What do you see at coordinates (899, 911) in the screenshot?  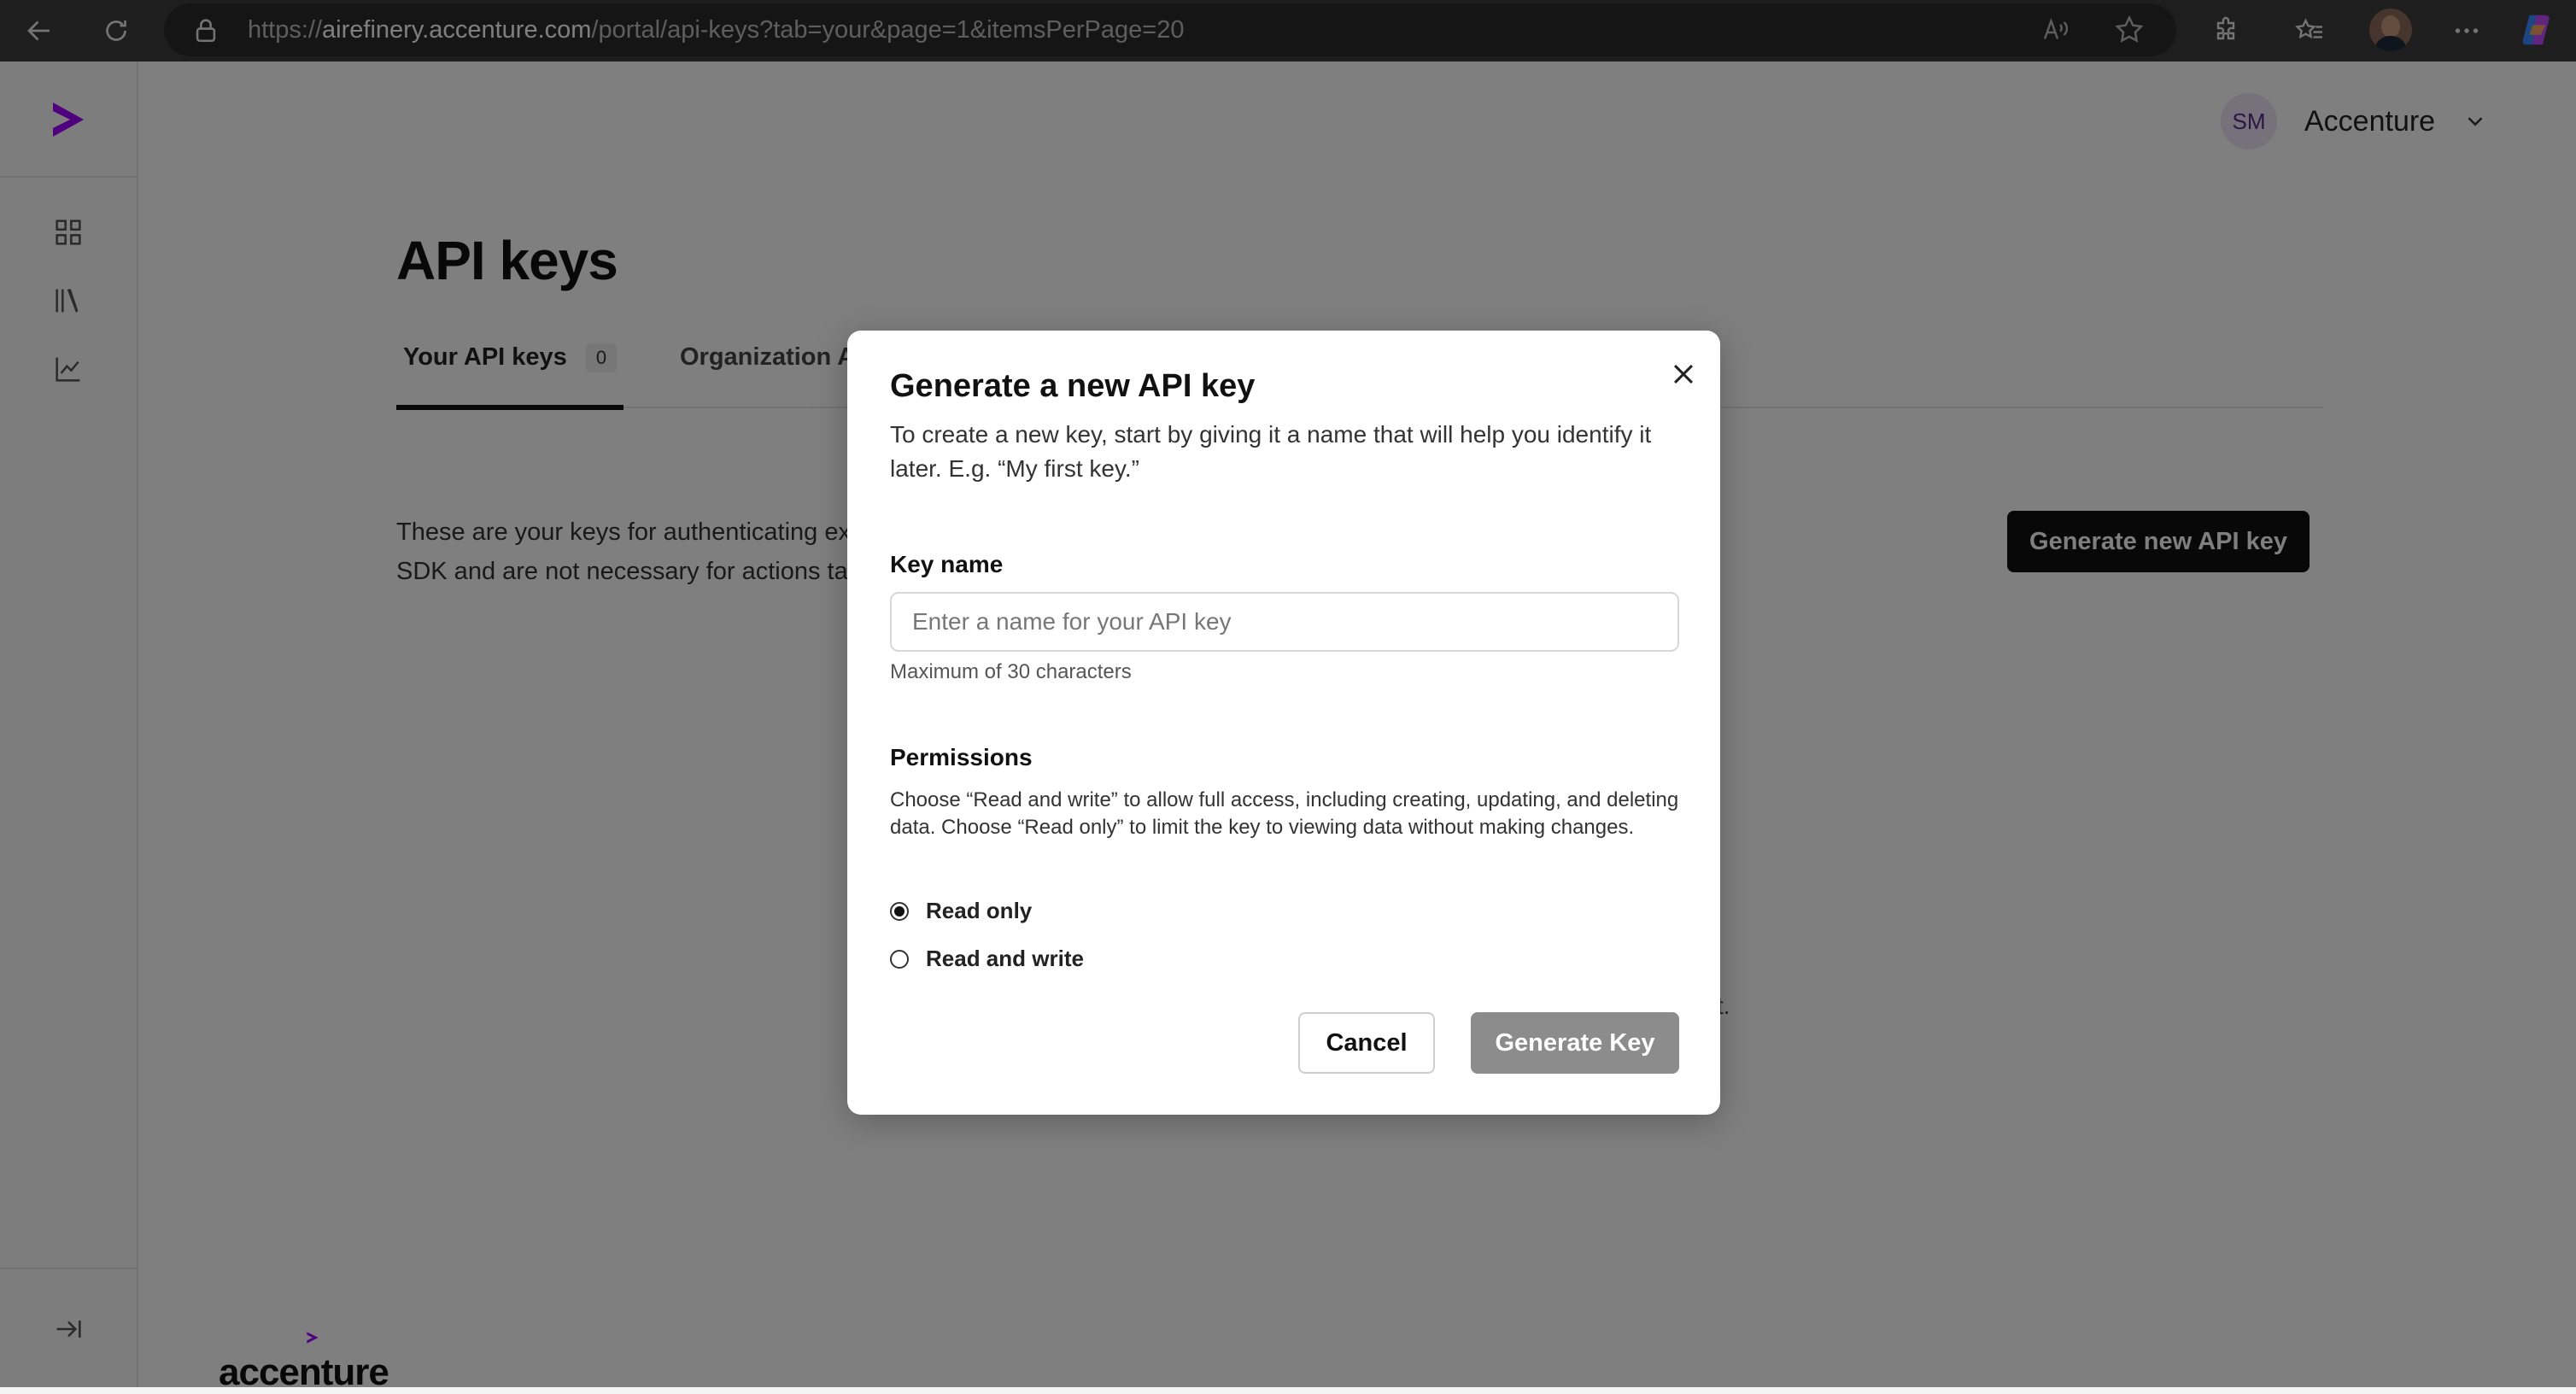 I see `radio-button-checked` at bounding box center [899, 911].